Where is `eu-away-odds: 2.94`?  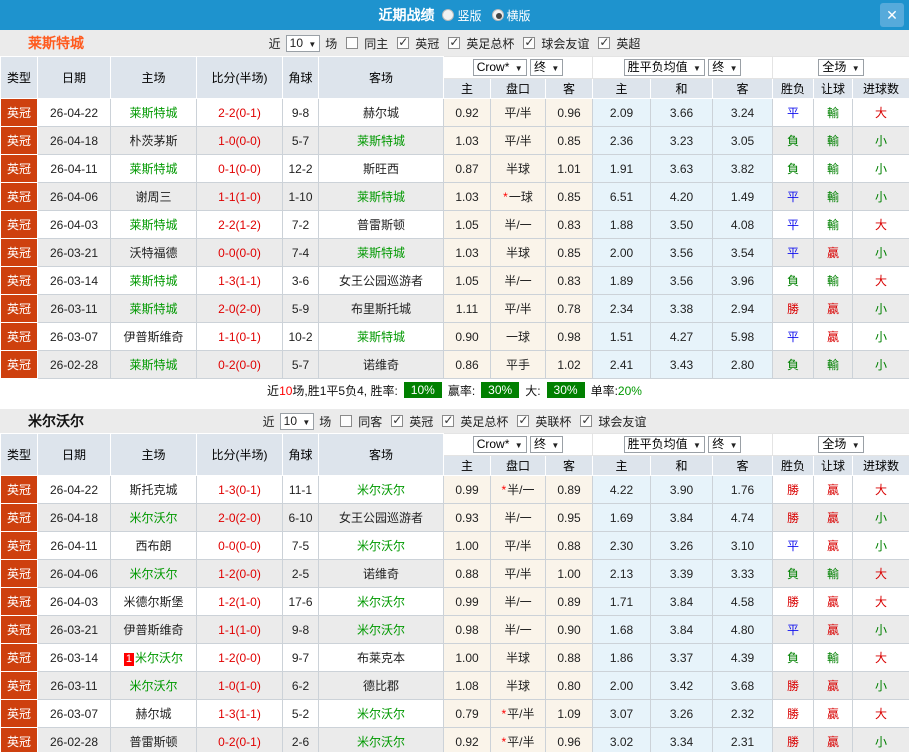
eu-away-odds: 2.94 is located at coordinates (743, 308).